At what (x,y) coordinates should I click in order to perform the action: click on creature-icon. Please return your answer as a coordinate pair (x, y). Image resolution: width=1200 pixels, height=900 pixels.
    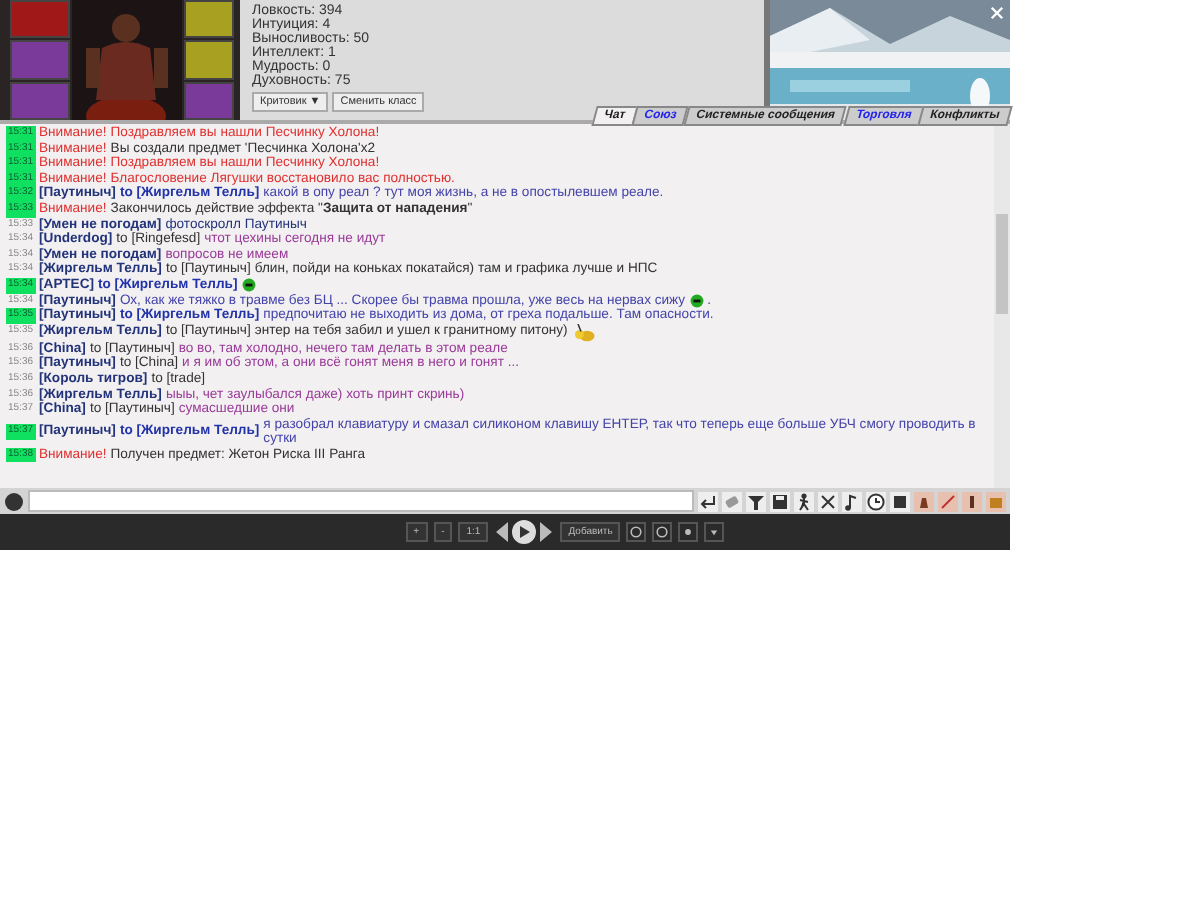
    Looking at the image, I should click on (583, 332).